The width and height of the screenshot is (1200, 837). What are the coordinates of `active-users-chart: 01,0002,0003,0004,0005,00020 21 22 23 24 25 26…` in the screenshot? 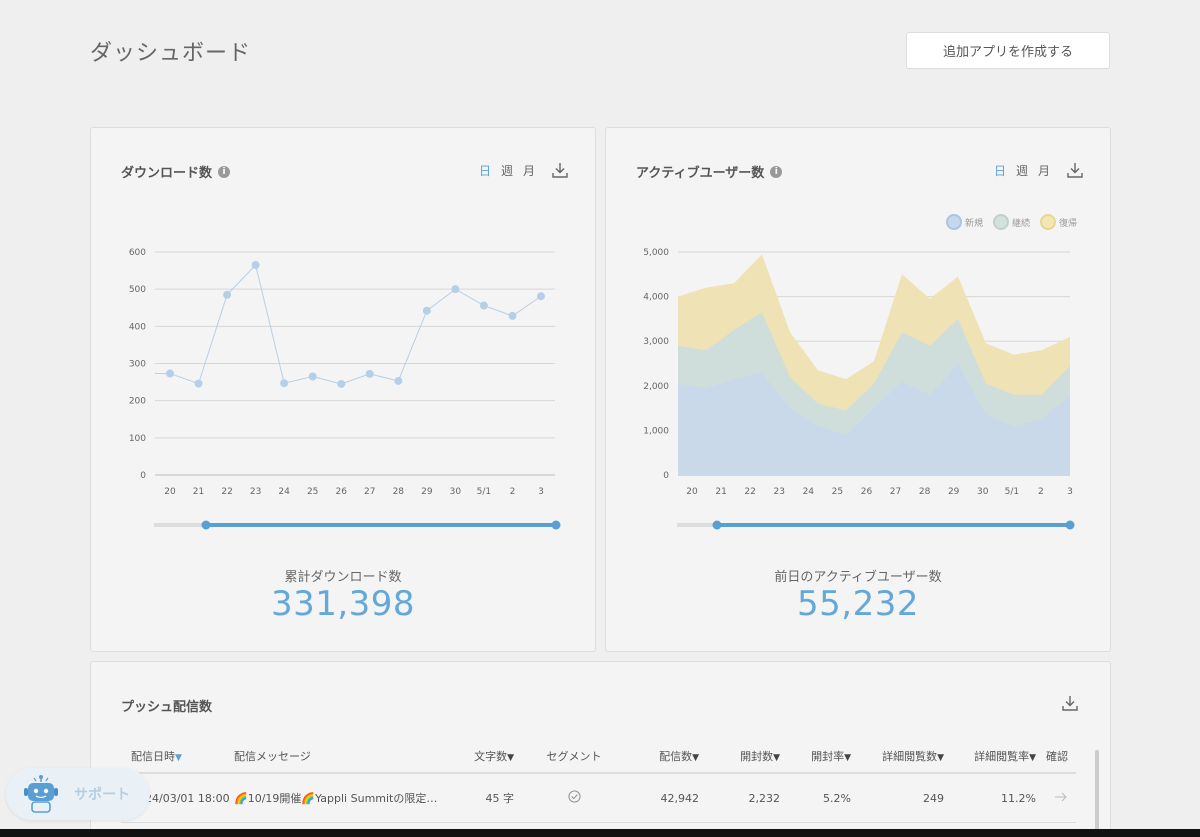 It's located at (859, 389).